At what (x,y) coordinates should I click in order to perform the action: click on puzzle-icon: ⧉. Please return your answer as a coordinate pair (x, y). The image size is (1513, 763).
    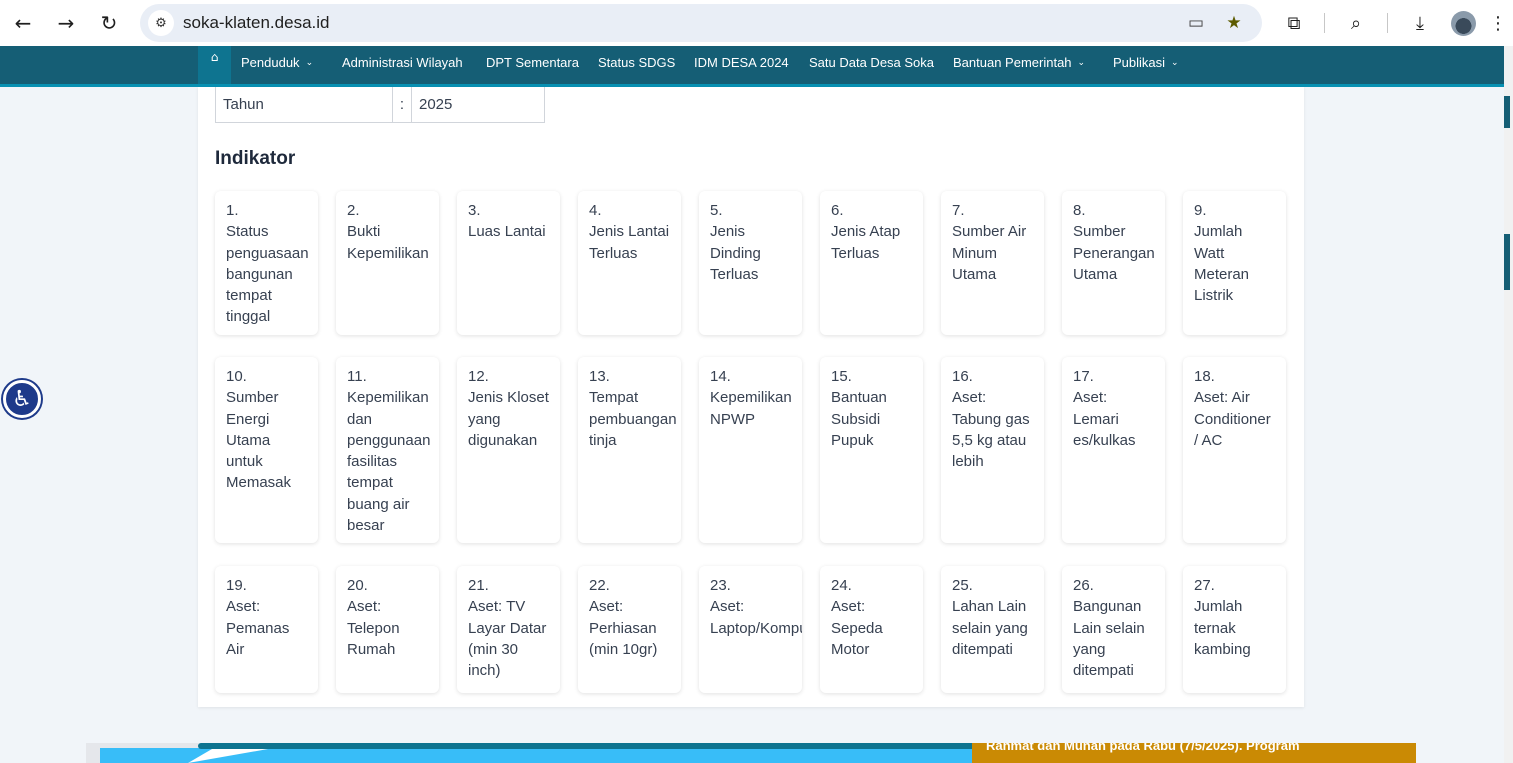
    Looking at the image, I should click on (1294, 23).